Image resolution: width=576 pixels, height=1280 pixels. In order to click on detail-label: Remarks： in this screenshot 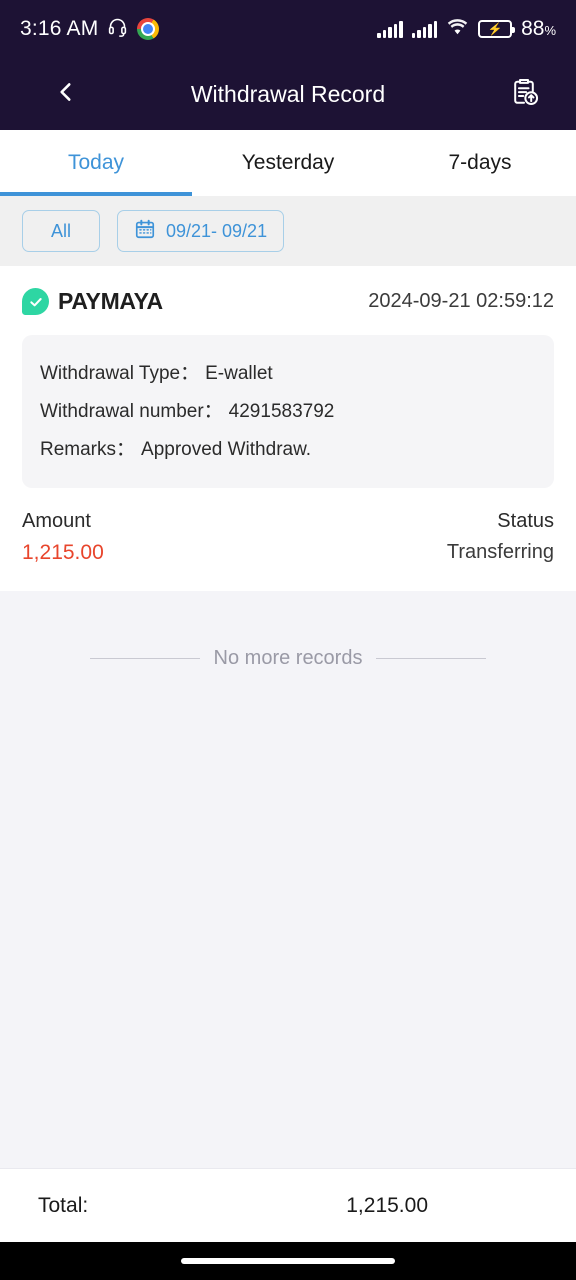, I will do `click(88, 449)`.